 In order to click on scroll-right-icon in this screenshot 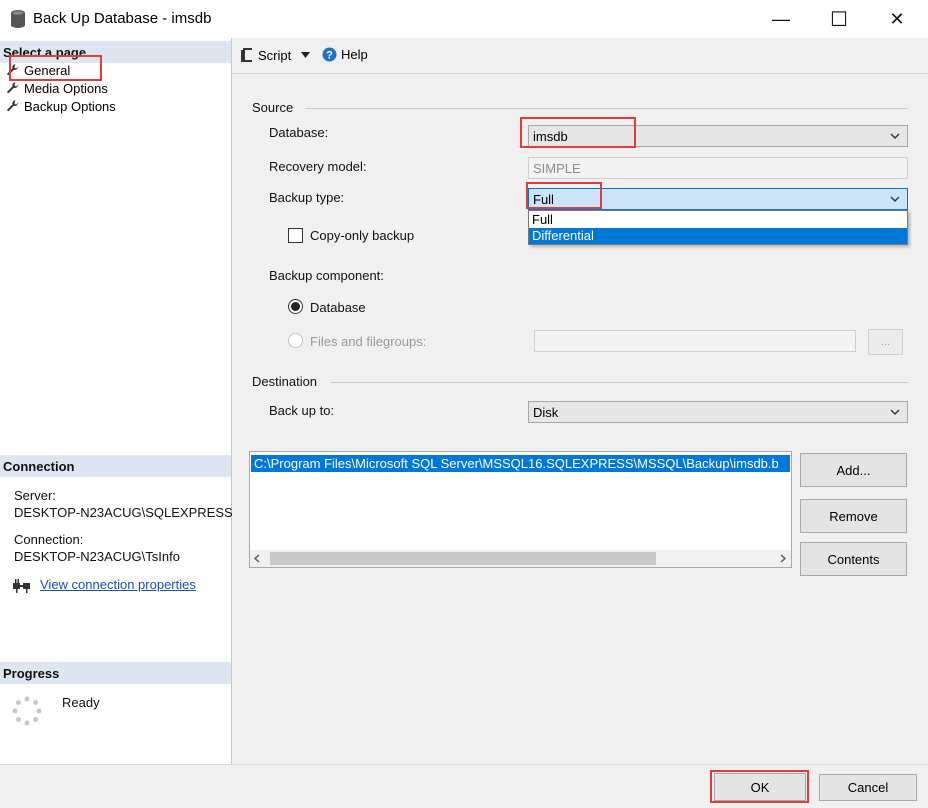, I will do `click(783, 558)`.